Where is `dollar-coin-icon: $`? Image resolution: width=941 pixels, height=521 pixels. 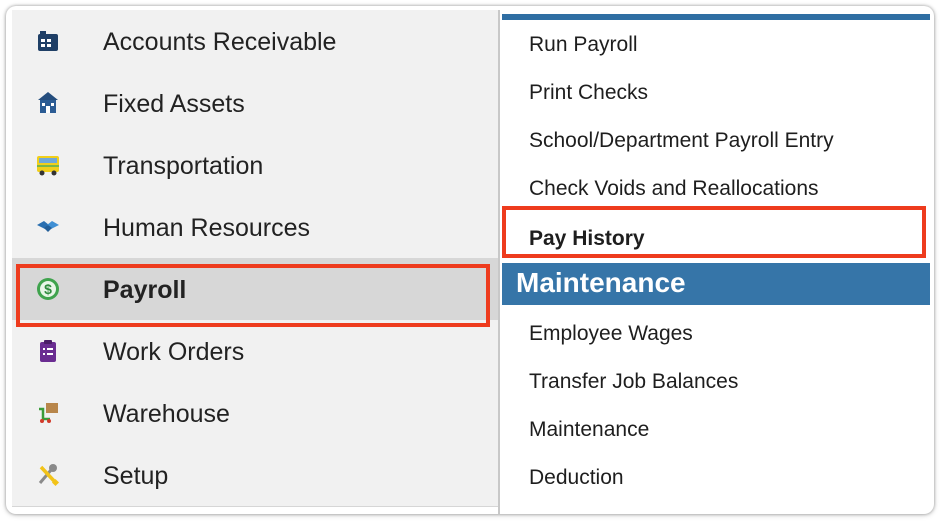 dollar-coin-icon: $ is located at coordinates (48, 289).